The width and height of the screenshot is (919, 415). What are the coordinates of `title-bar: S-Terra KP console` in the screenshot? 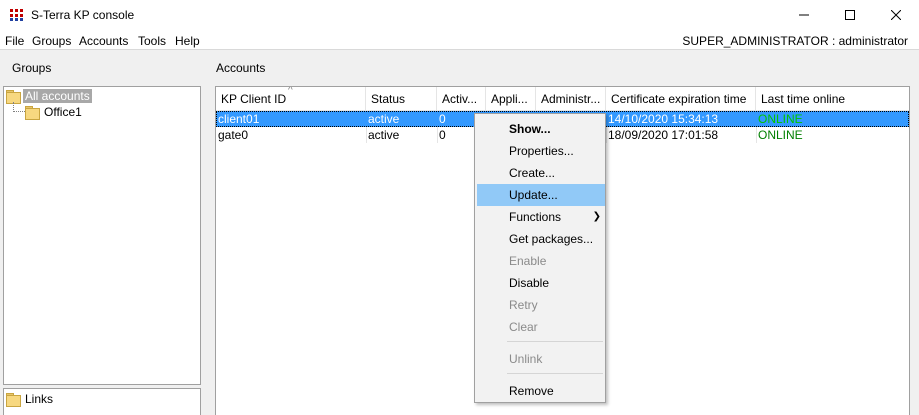 It's located at (459, 15).